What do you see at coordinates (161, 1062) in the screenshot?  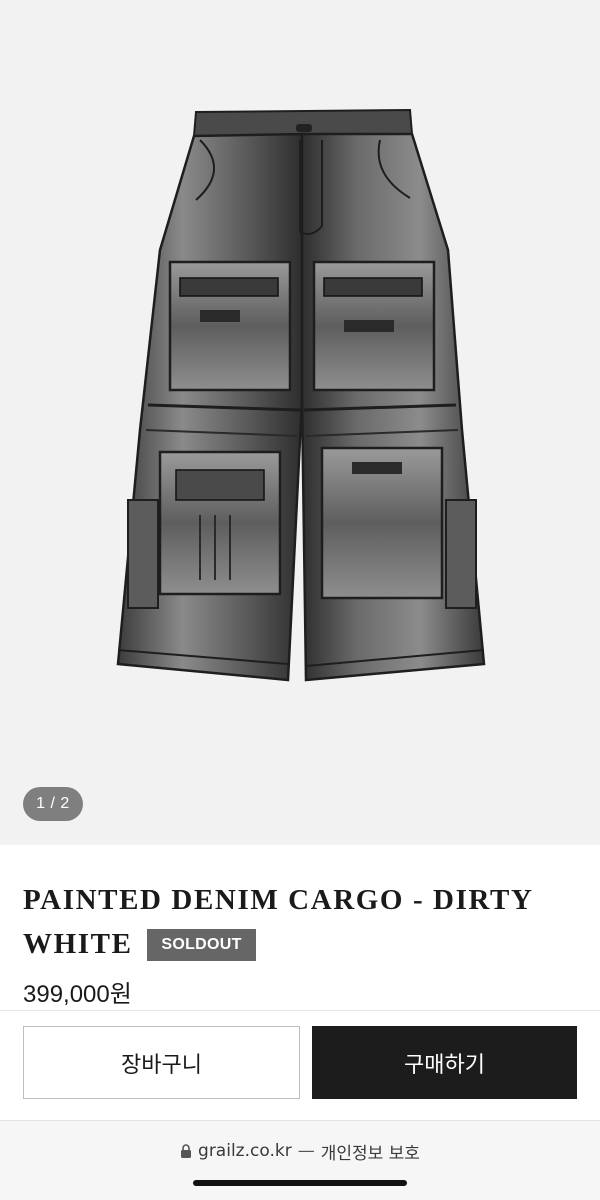 I see `add-to-cart-button: 장바구니` at bounding box center [161, 1062].